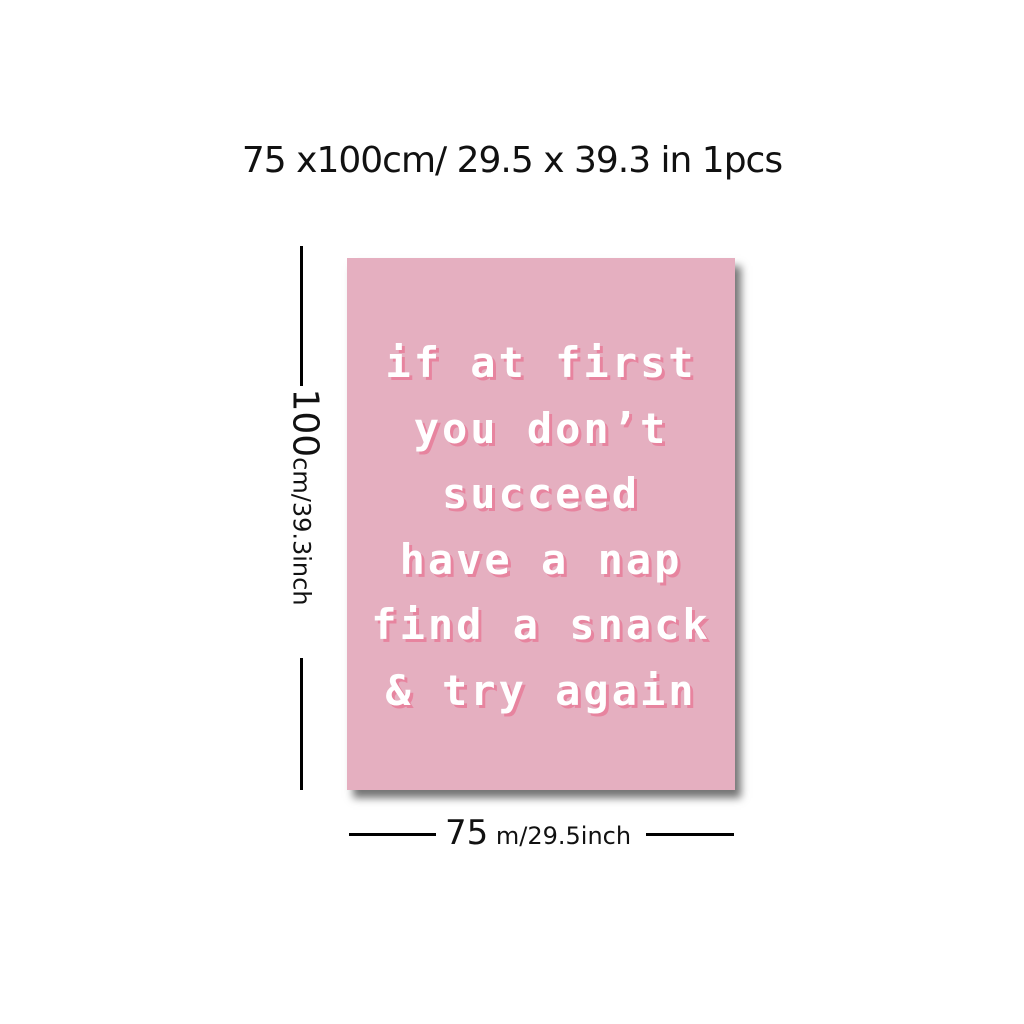  Describe the element at coordinates (301, 531) in the screenshot. I see `height-unit: cm/39.3inch` at that location.